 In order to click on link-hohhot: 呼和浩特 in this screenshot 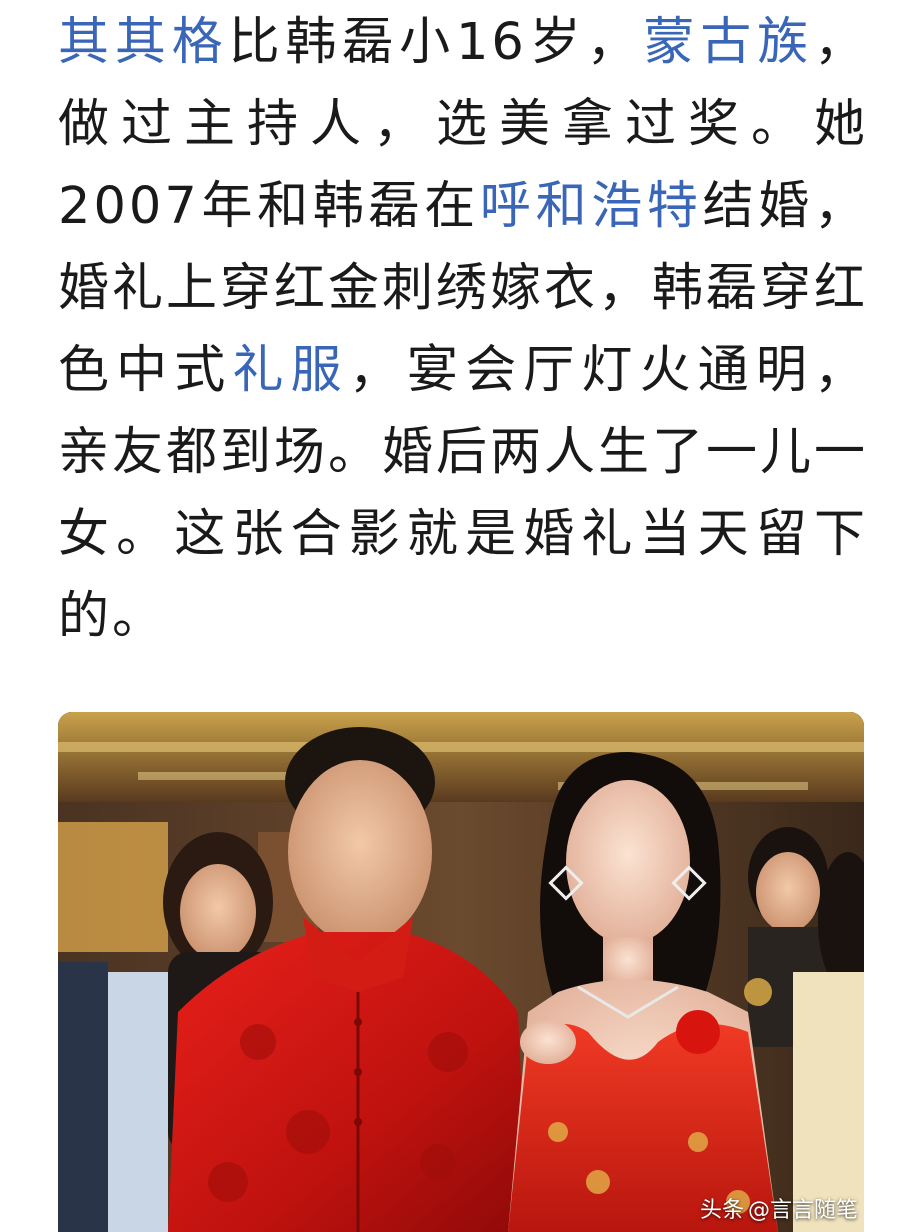, I will do `click(591, 206)`.